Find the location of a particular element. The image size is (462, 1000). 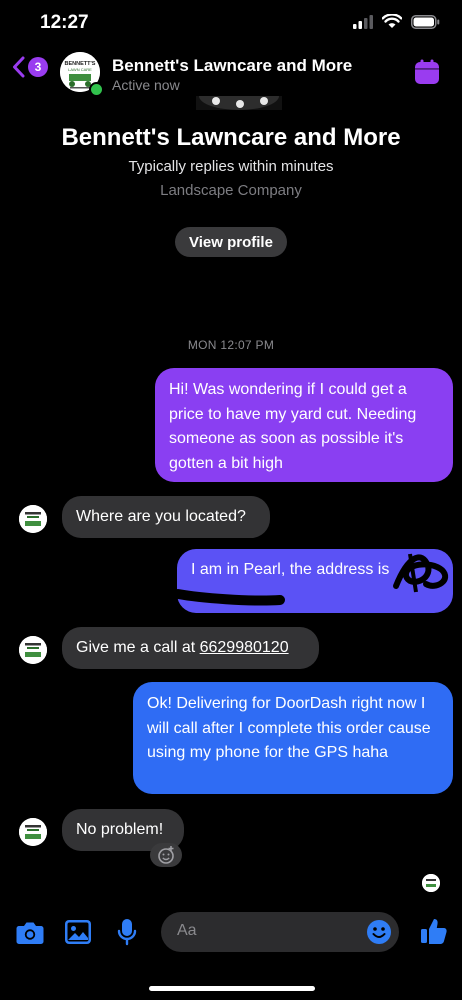

profile-category: Landscape Company is located at coordinates (231, 190).